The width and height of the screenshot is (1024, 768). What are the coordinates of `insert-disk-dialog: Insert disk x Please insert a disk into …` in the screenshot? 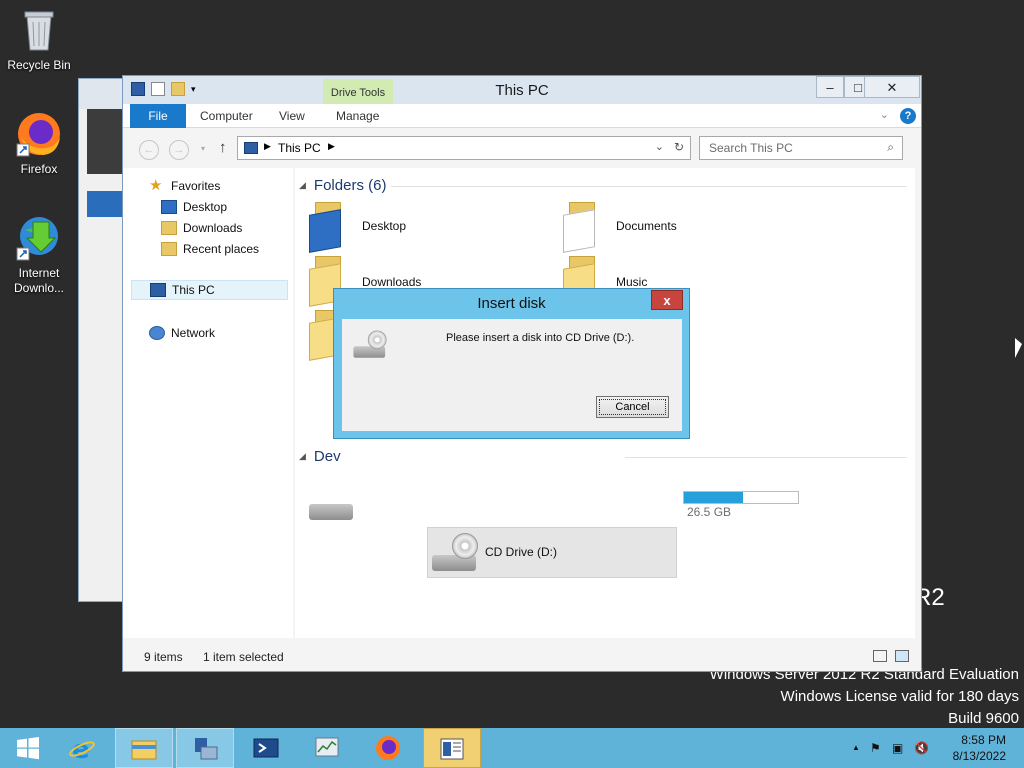 It's located at (511, 363).